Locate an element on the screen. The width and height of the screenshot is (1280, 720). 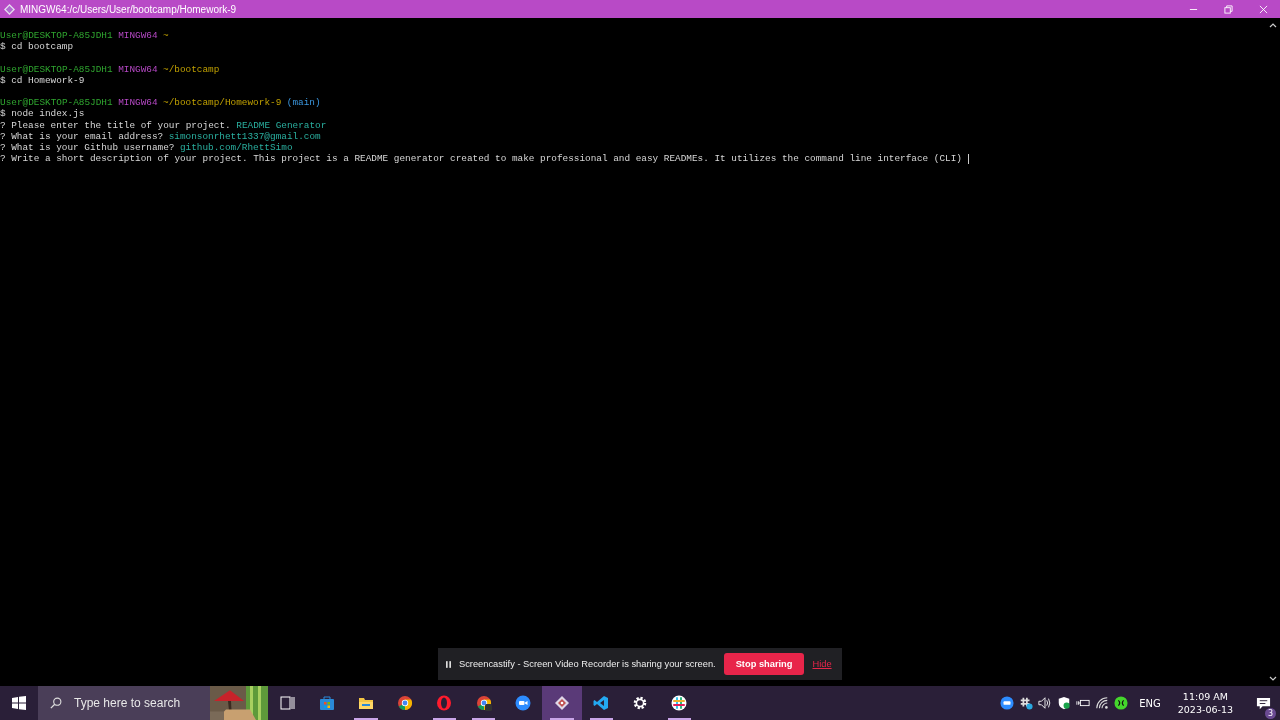
command-text: cd bootcamp is located at coordinates (42, 47).